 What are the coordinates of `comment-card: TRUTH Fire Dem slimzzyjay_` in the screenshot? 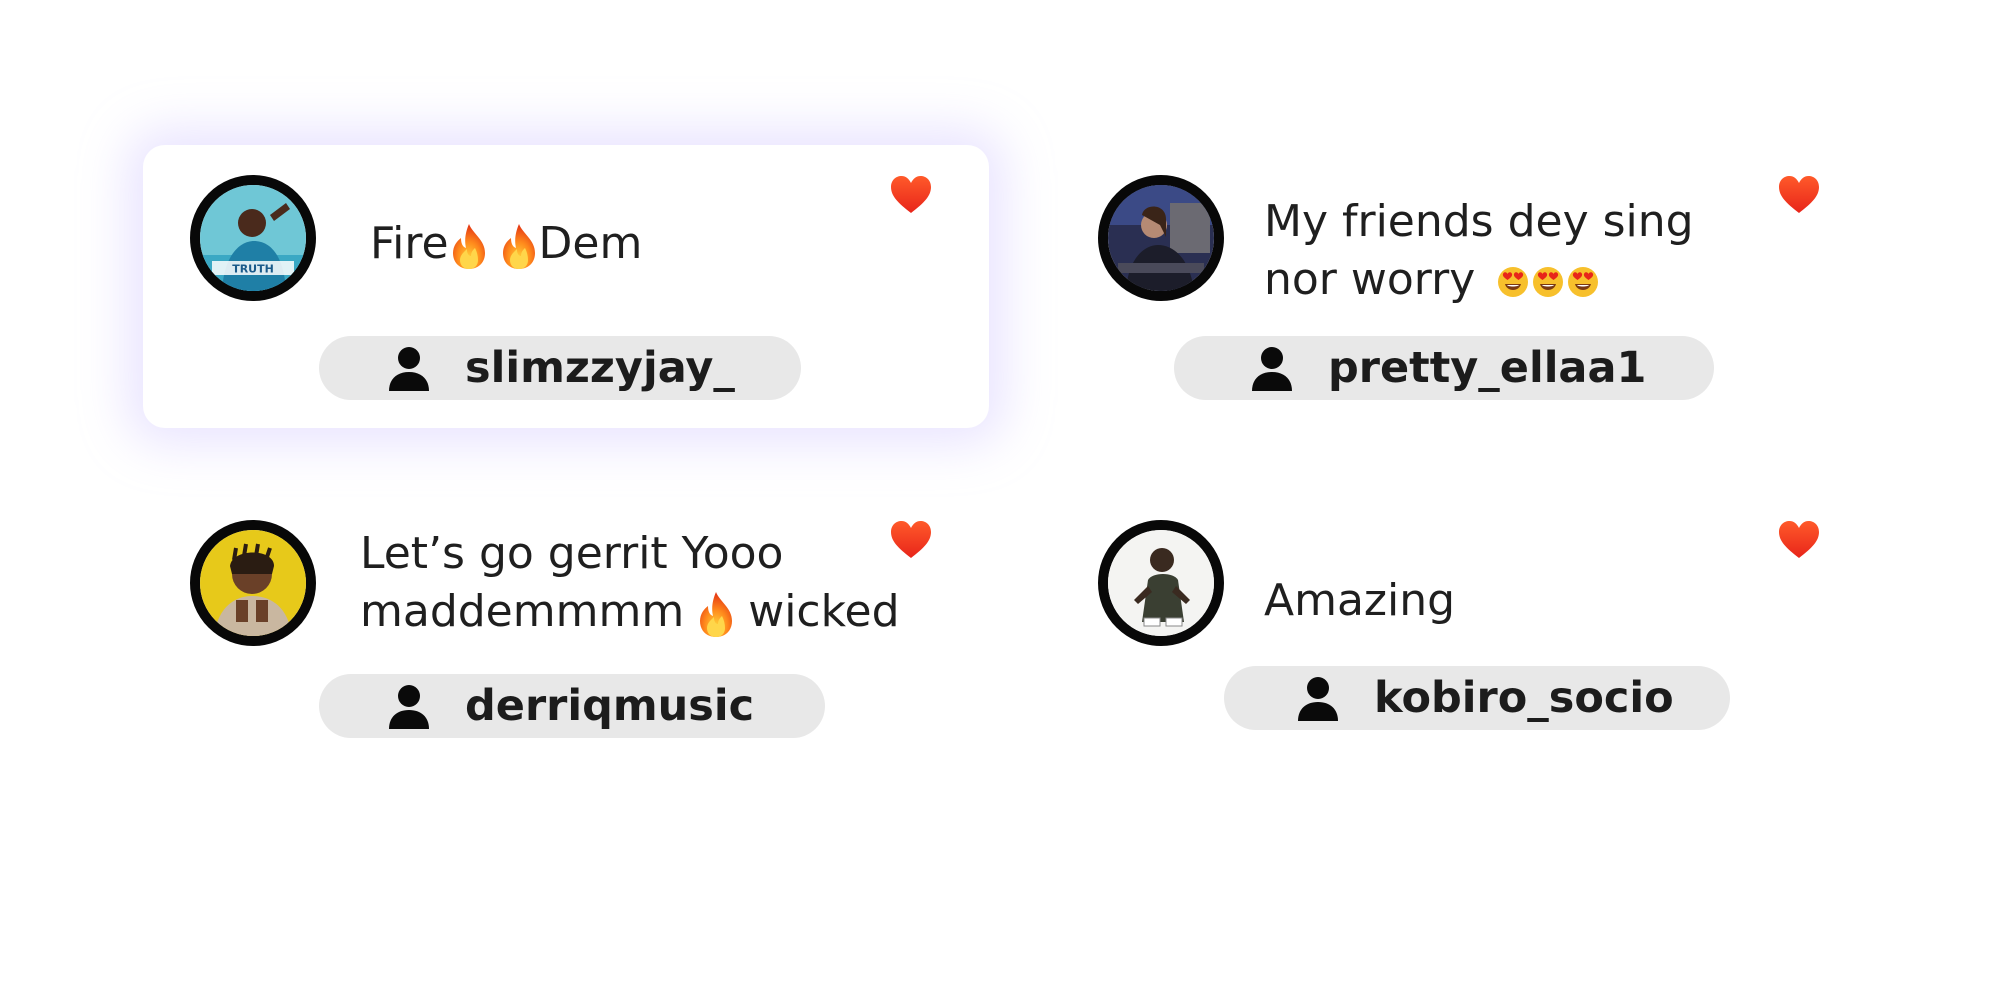 It's located at (566, 286).